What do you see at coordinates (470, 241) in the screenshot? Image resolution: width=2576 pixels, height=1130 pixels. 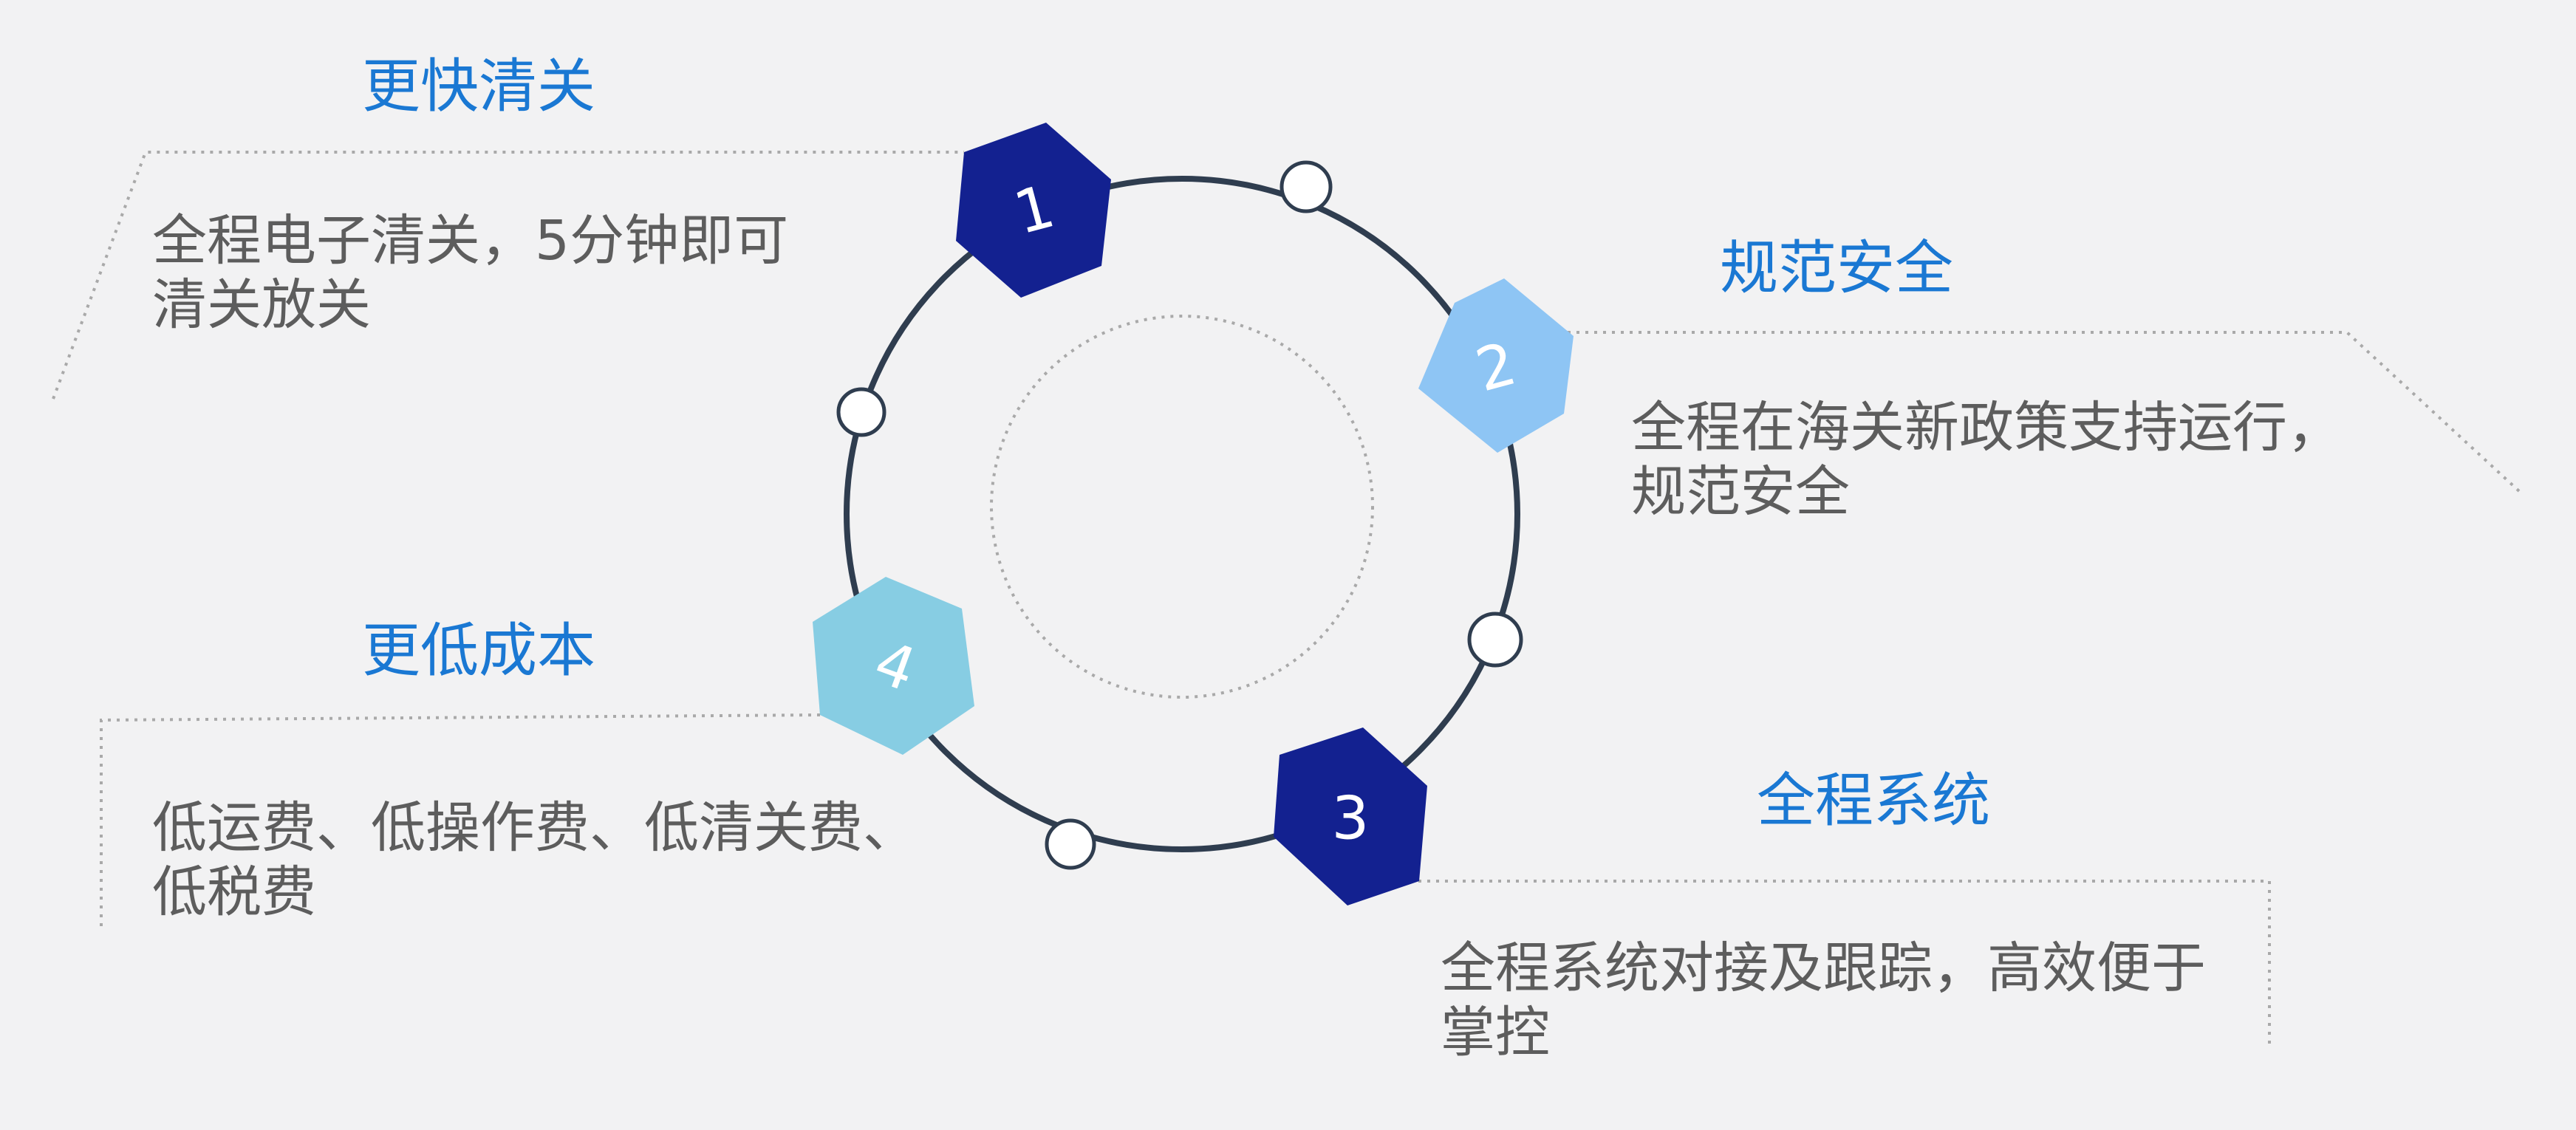 I see `description-line: 全程电子清关，5分钟即可` at bounding box center [470, 241].